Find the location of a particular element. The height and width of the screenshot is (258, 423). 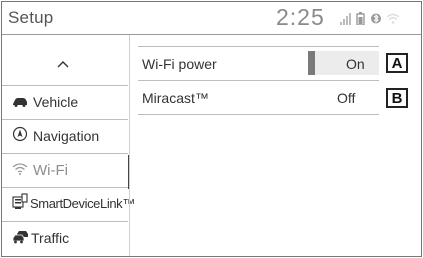

sidebar-item-label: Vehicle is located at coordinates (56, 102).